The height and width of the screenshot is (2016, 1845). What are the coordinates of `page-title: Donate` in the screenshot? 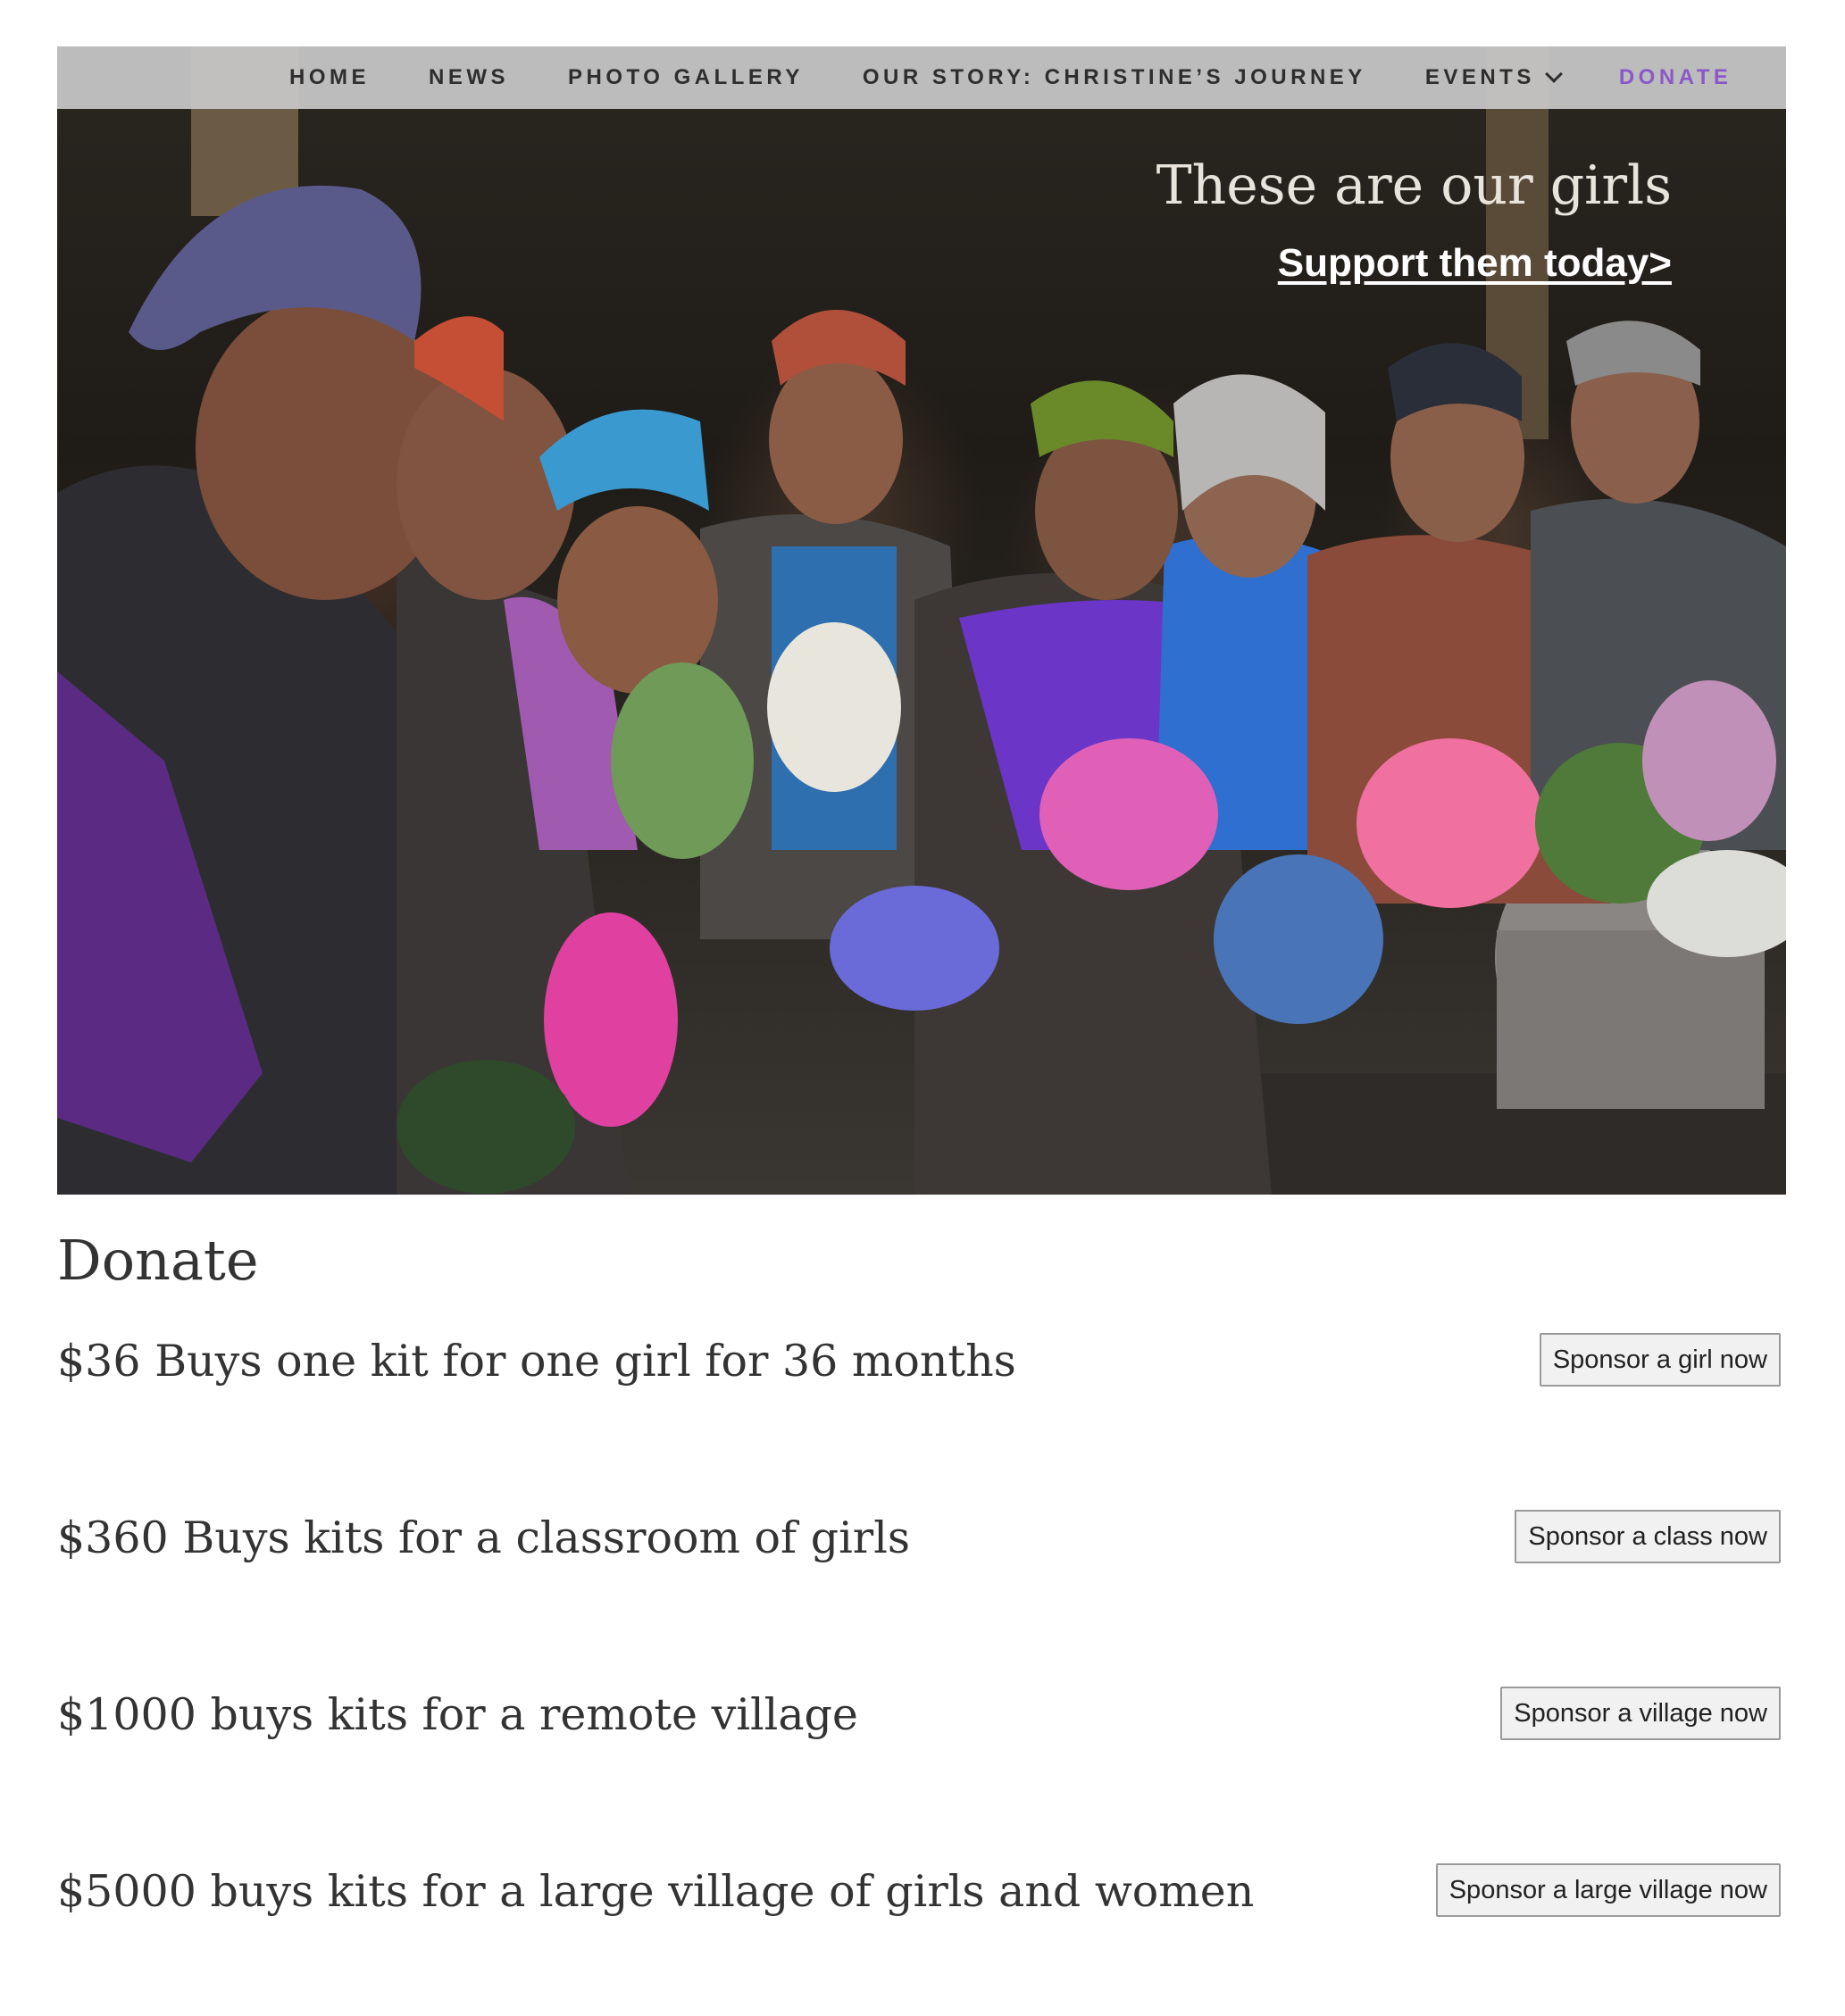 It's located at (158, 1260).